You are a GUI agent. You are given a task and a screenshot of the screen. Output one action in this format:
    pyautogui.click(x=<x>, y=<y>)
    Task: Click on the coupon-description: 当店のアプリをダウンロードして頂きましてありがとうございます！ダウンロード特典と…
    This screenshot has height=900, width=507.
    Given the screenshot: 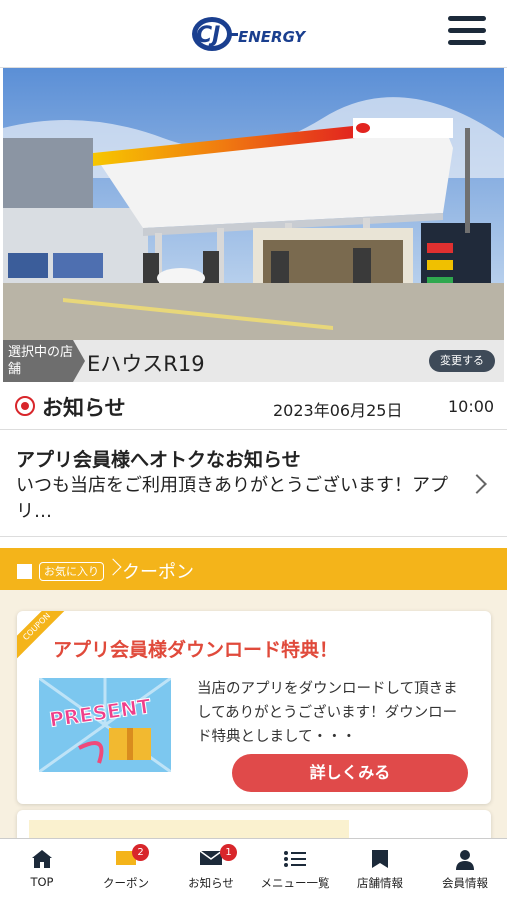 What is the action you would take?
    pyautogui.click(x=327, y=713)
    